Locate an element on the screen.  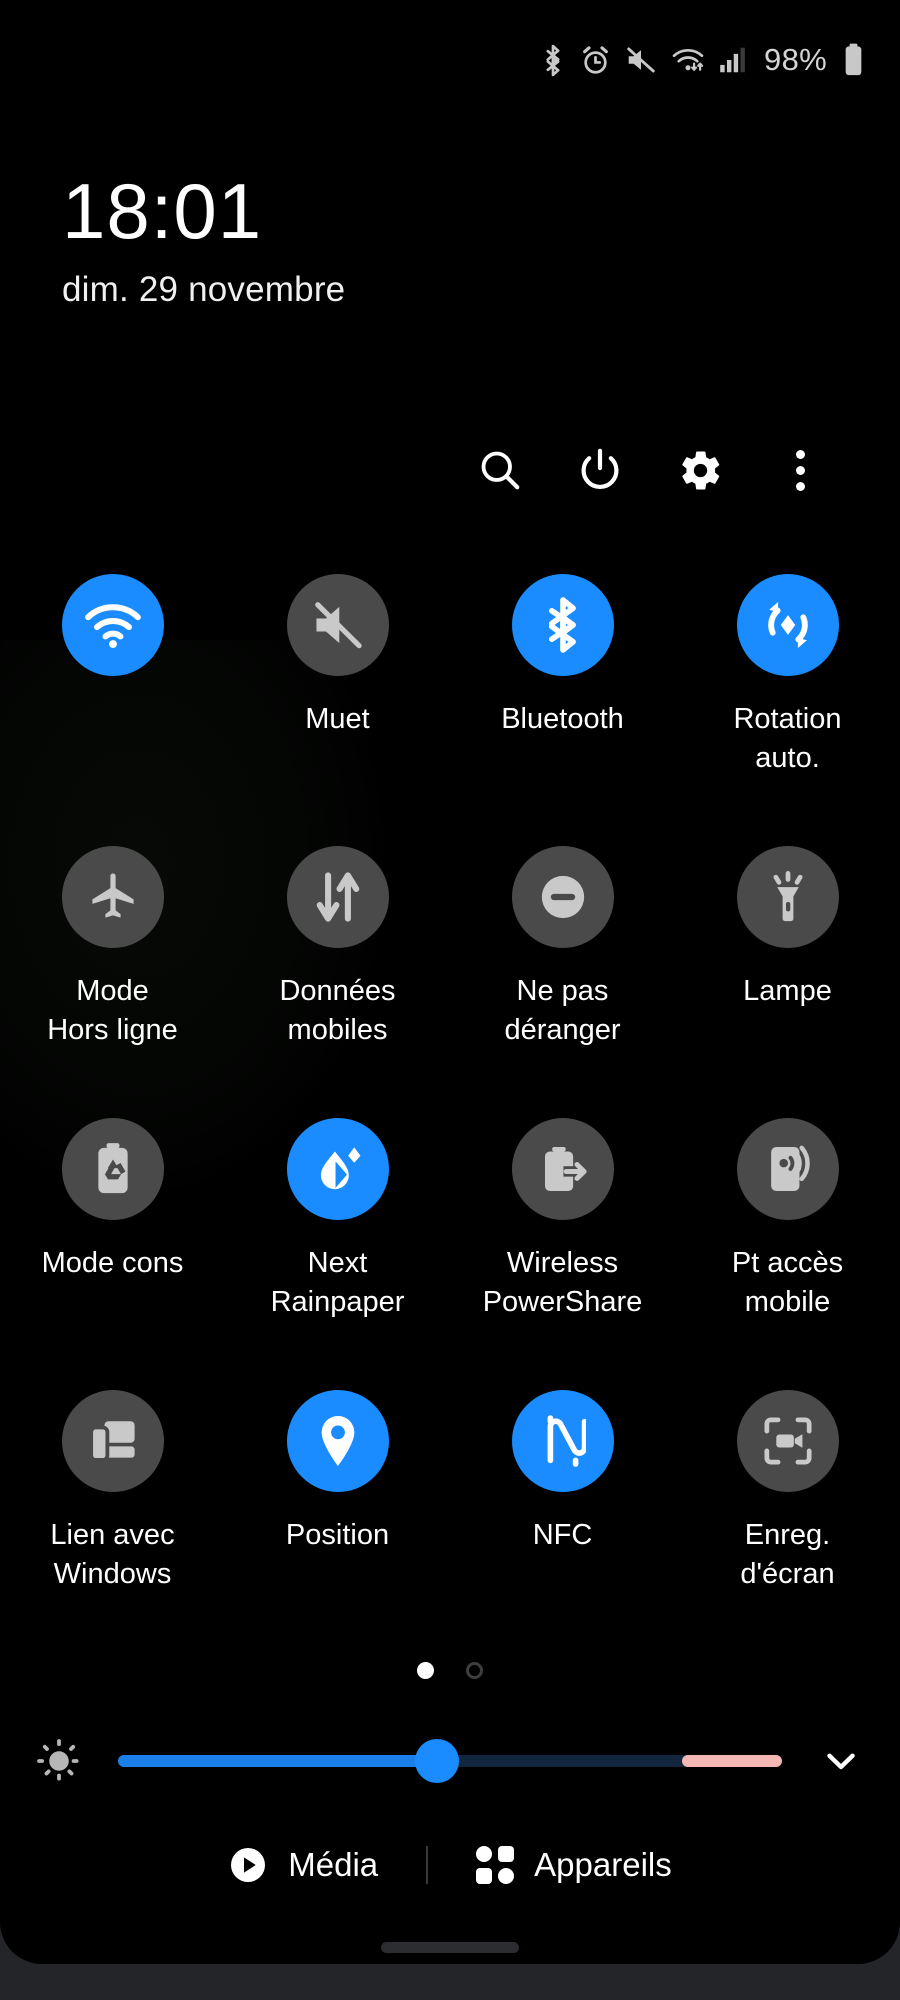
tile-power-saving: Mode cons is located at coordinates (112, 1254).